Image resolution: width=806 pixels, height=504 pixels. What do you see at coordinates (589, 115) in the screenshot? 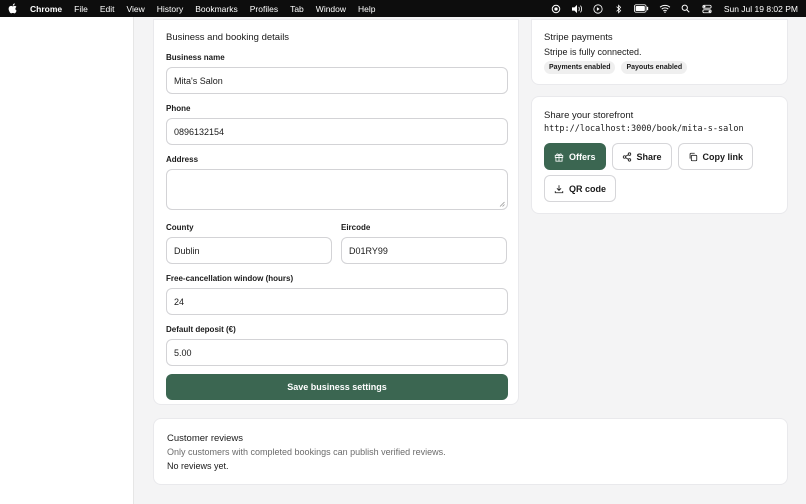
I see `storefront-title: Share your storefront` at bounding box center [589, 115].